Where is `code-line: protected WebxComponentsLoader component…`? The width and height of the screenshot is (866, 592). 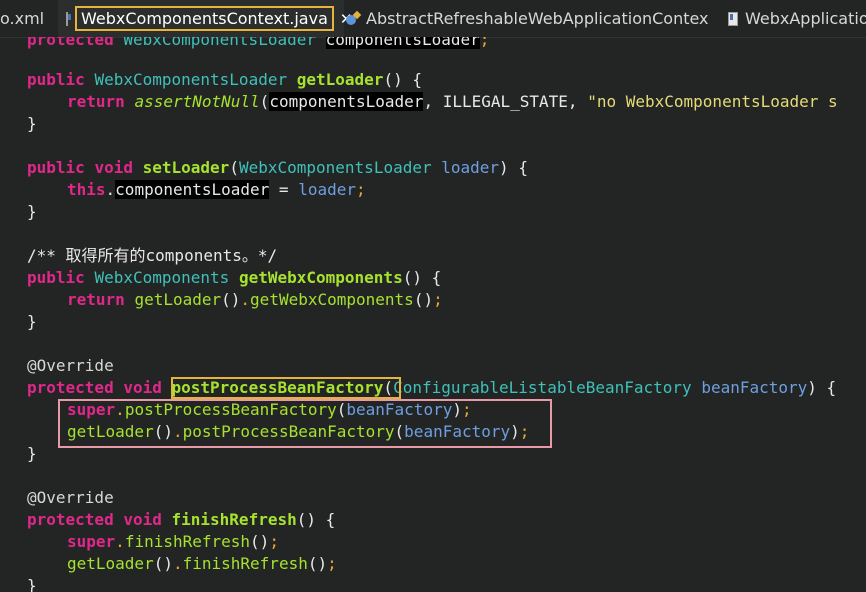 code-line: protected WebxComponentsLoader component… is located at coordinates (258, 44).